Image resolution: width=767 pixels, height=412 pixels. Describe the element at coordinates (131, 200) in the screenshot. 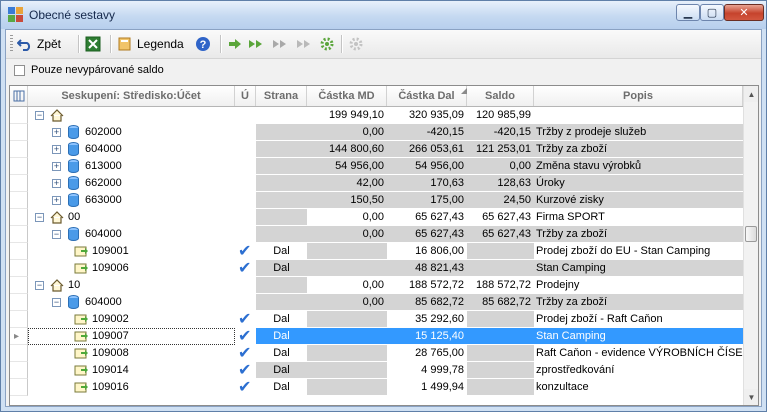

I see `tree-cell: +663000` at that location.